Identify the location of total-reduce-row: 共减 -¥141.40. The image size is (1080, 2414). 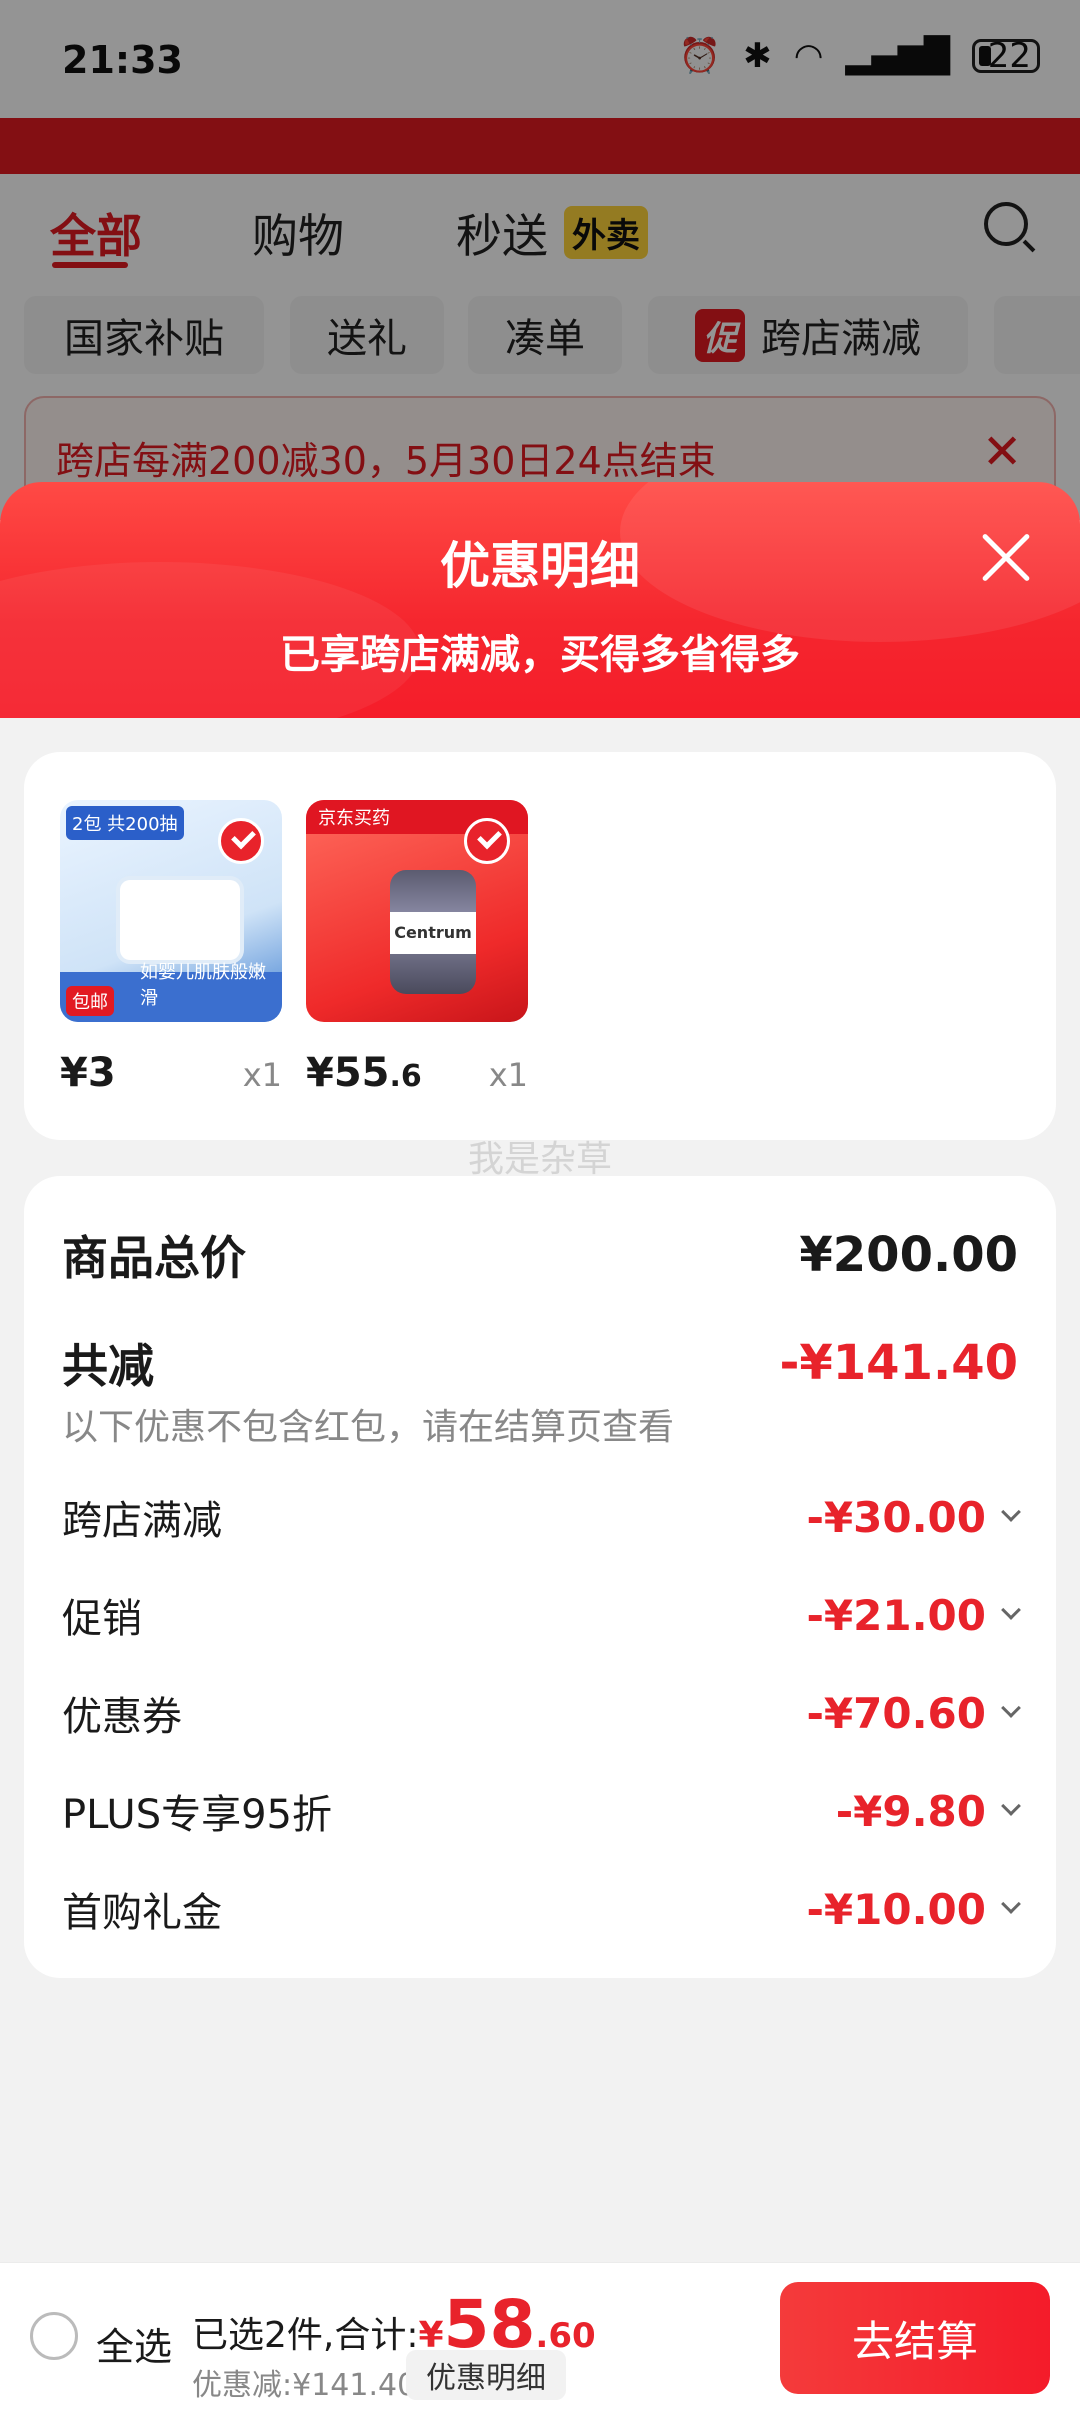
(540, 1363).